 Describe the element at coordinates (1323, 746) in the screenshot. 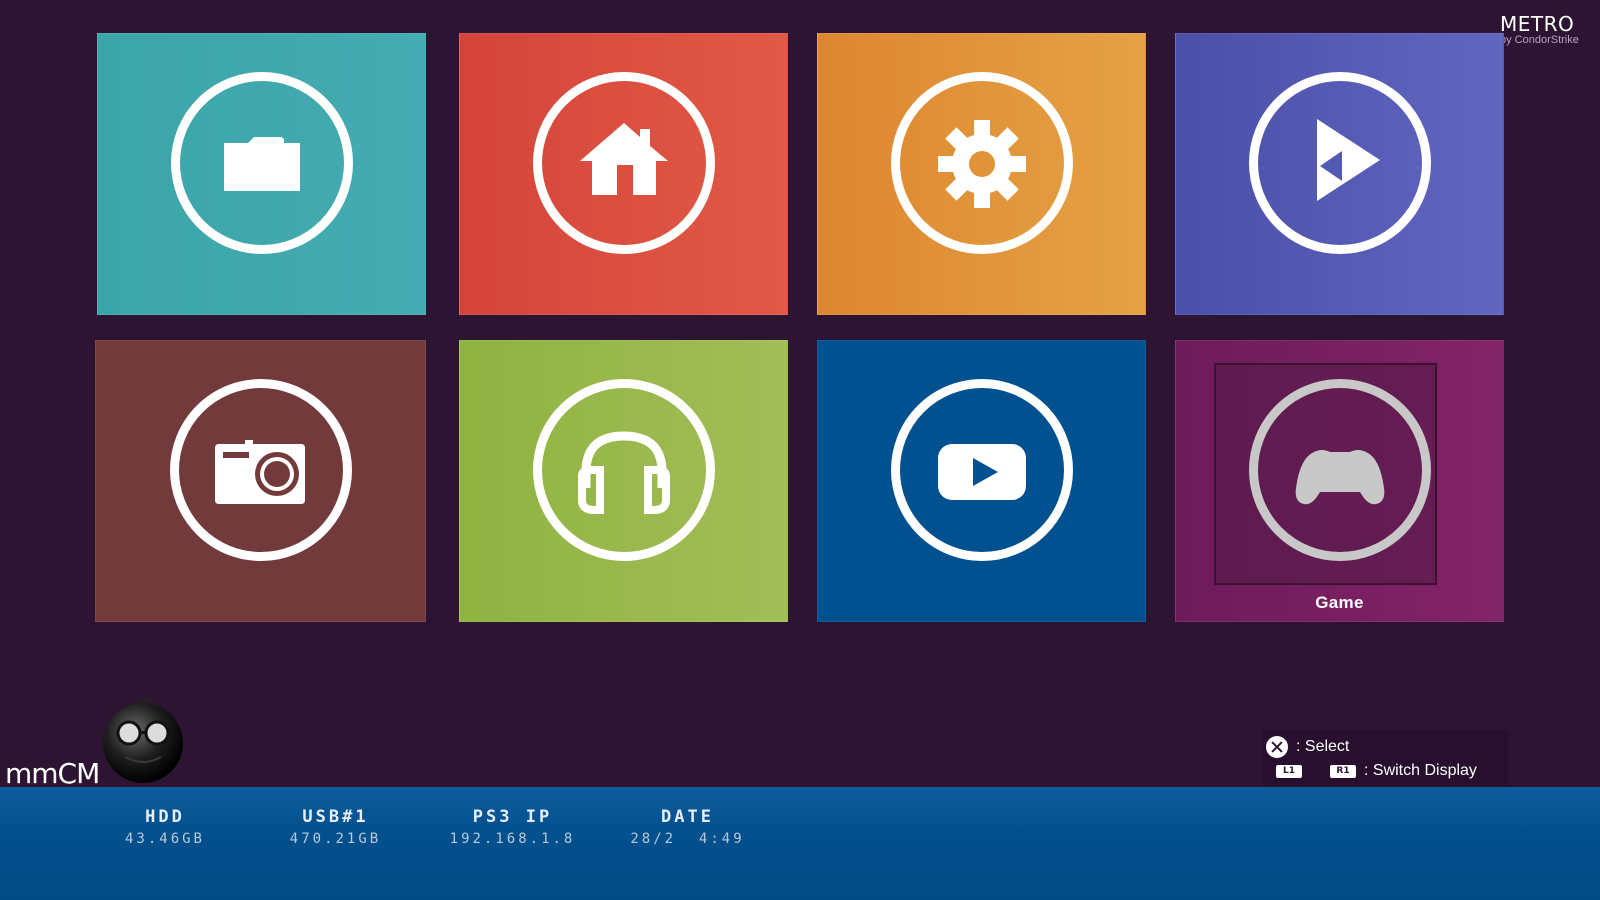

I see `help-select-label: : Select` at that location.